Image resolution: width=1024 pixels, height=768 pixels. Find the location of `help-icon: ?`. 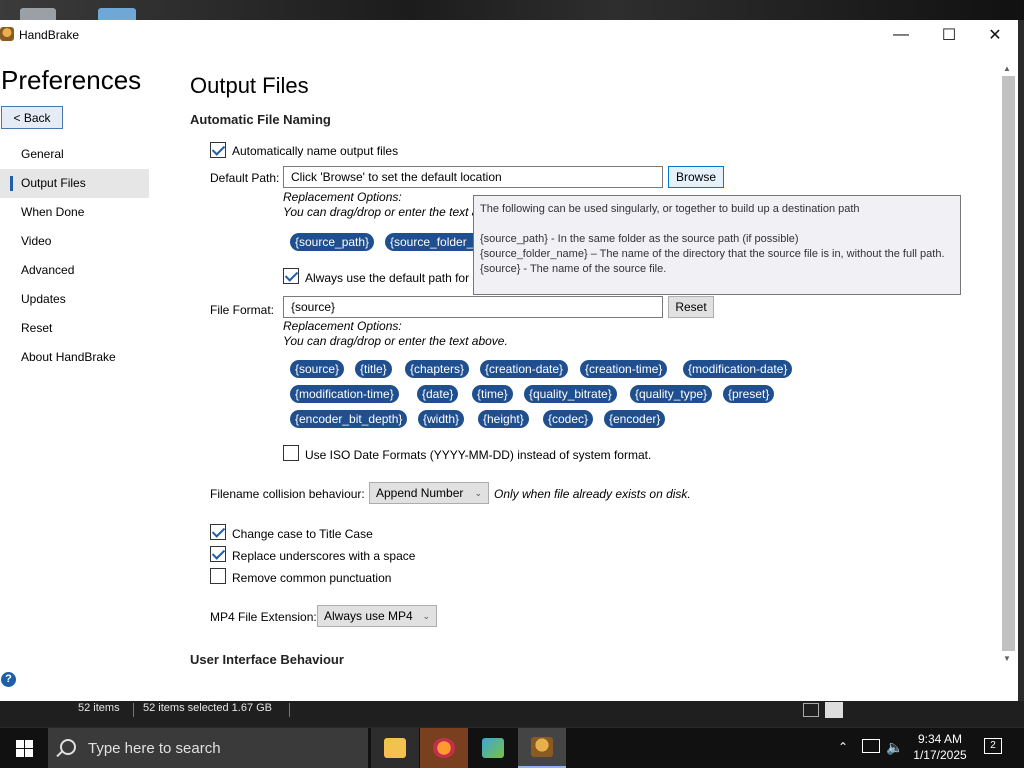

help-icon: ? is located at coordinates (8, 679).